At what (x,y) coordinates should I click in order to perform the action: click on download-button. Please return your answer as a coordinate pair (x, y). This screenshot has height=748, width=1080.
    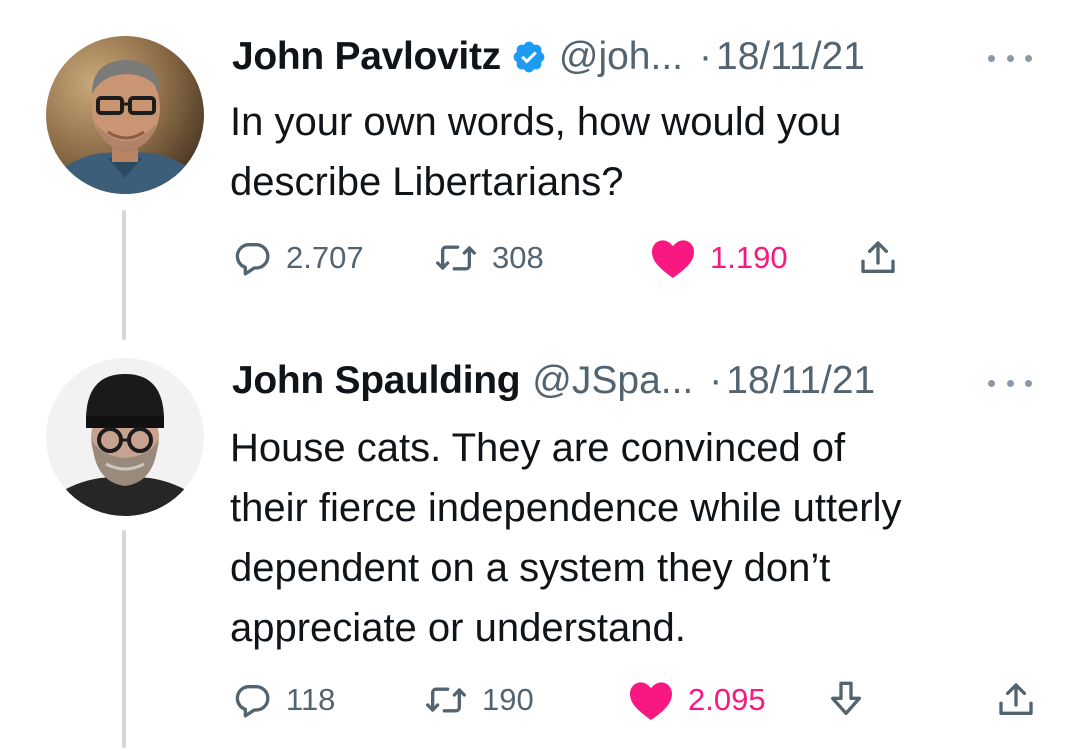
    Looking at the image, I should click on (846, 700).